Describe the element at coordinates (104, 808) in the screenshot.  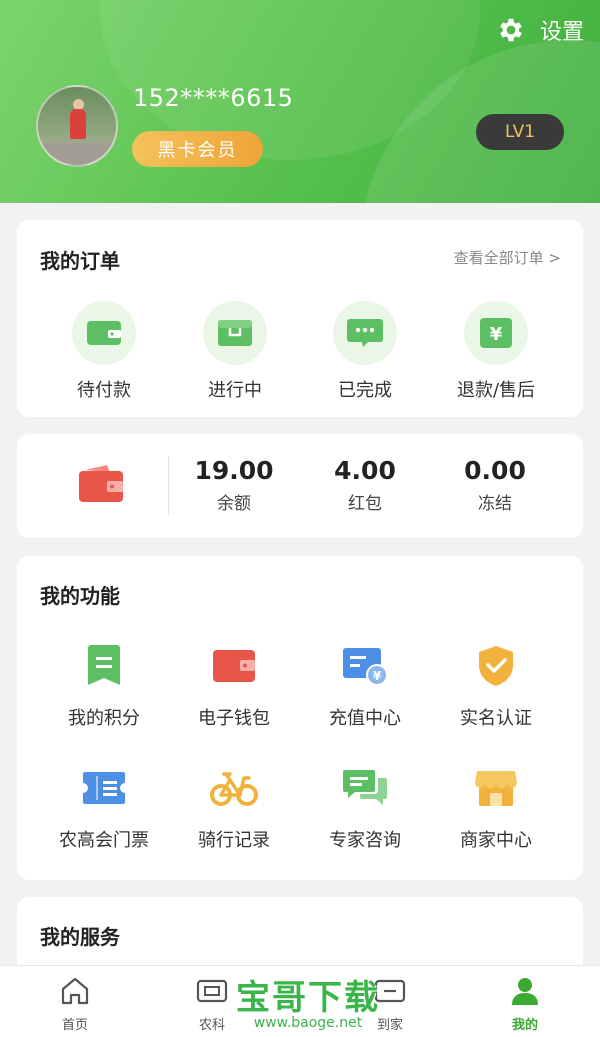
I see `func-expo-ticket: 农高会门票` at that location.